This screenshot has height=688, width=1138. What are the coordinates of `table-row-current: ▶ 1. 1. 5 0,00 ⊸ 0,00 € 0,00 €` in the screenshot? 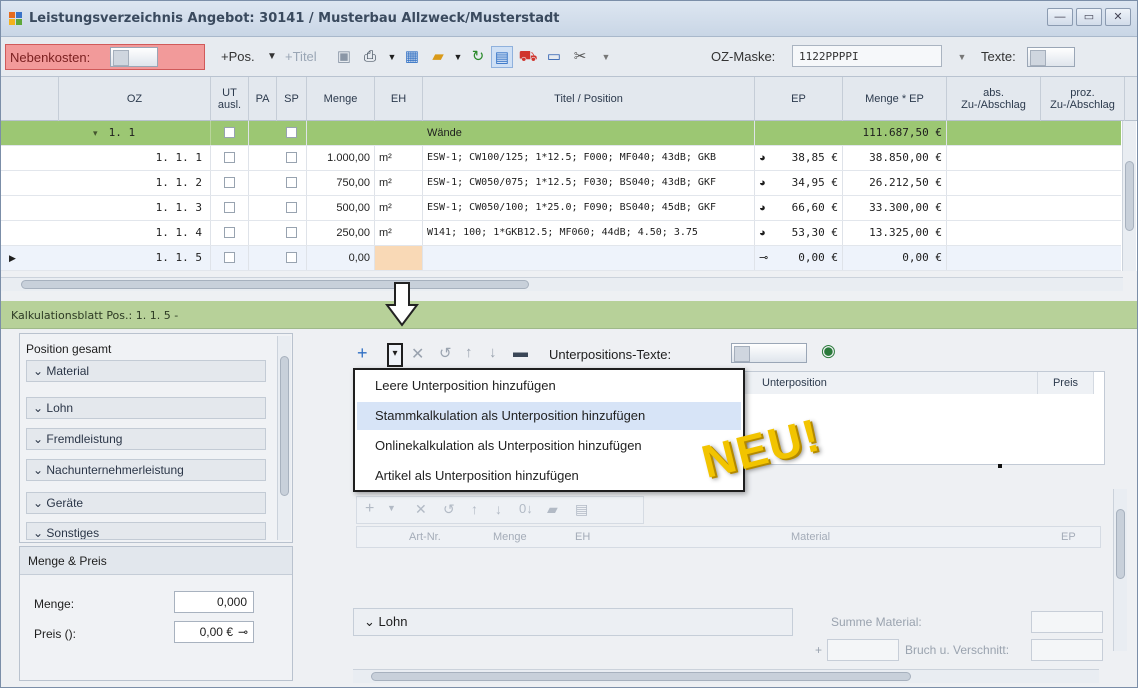 It's located at (561, 258).